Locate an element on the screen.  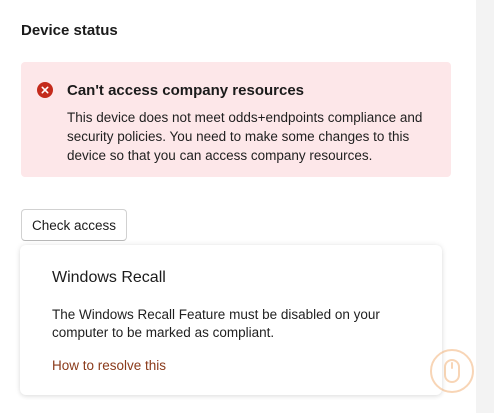
alert-title: Can't access company resources is located at coordinates (186, 90).